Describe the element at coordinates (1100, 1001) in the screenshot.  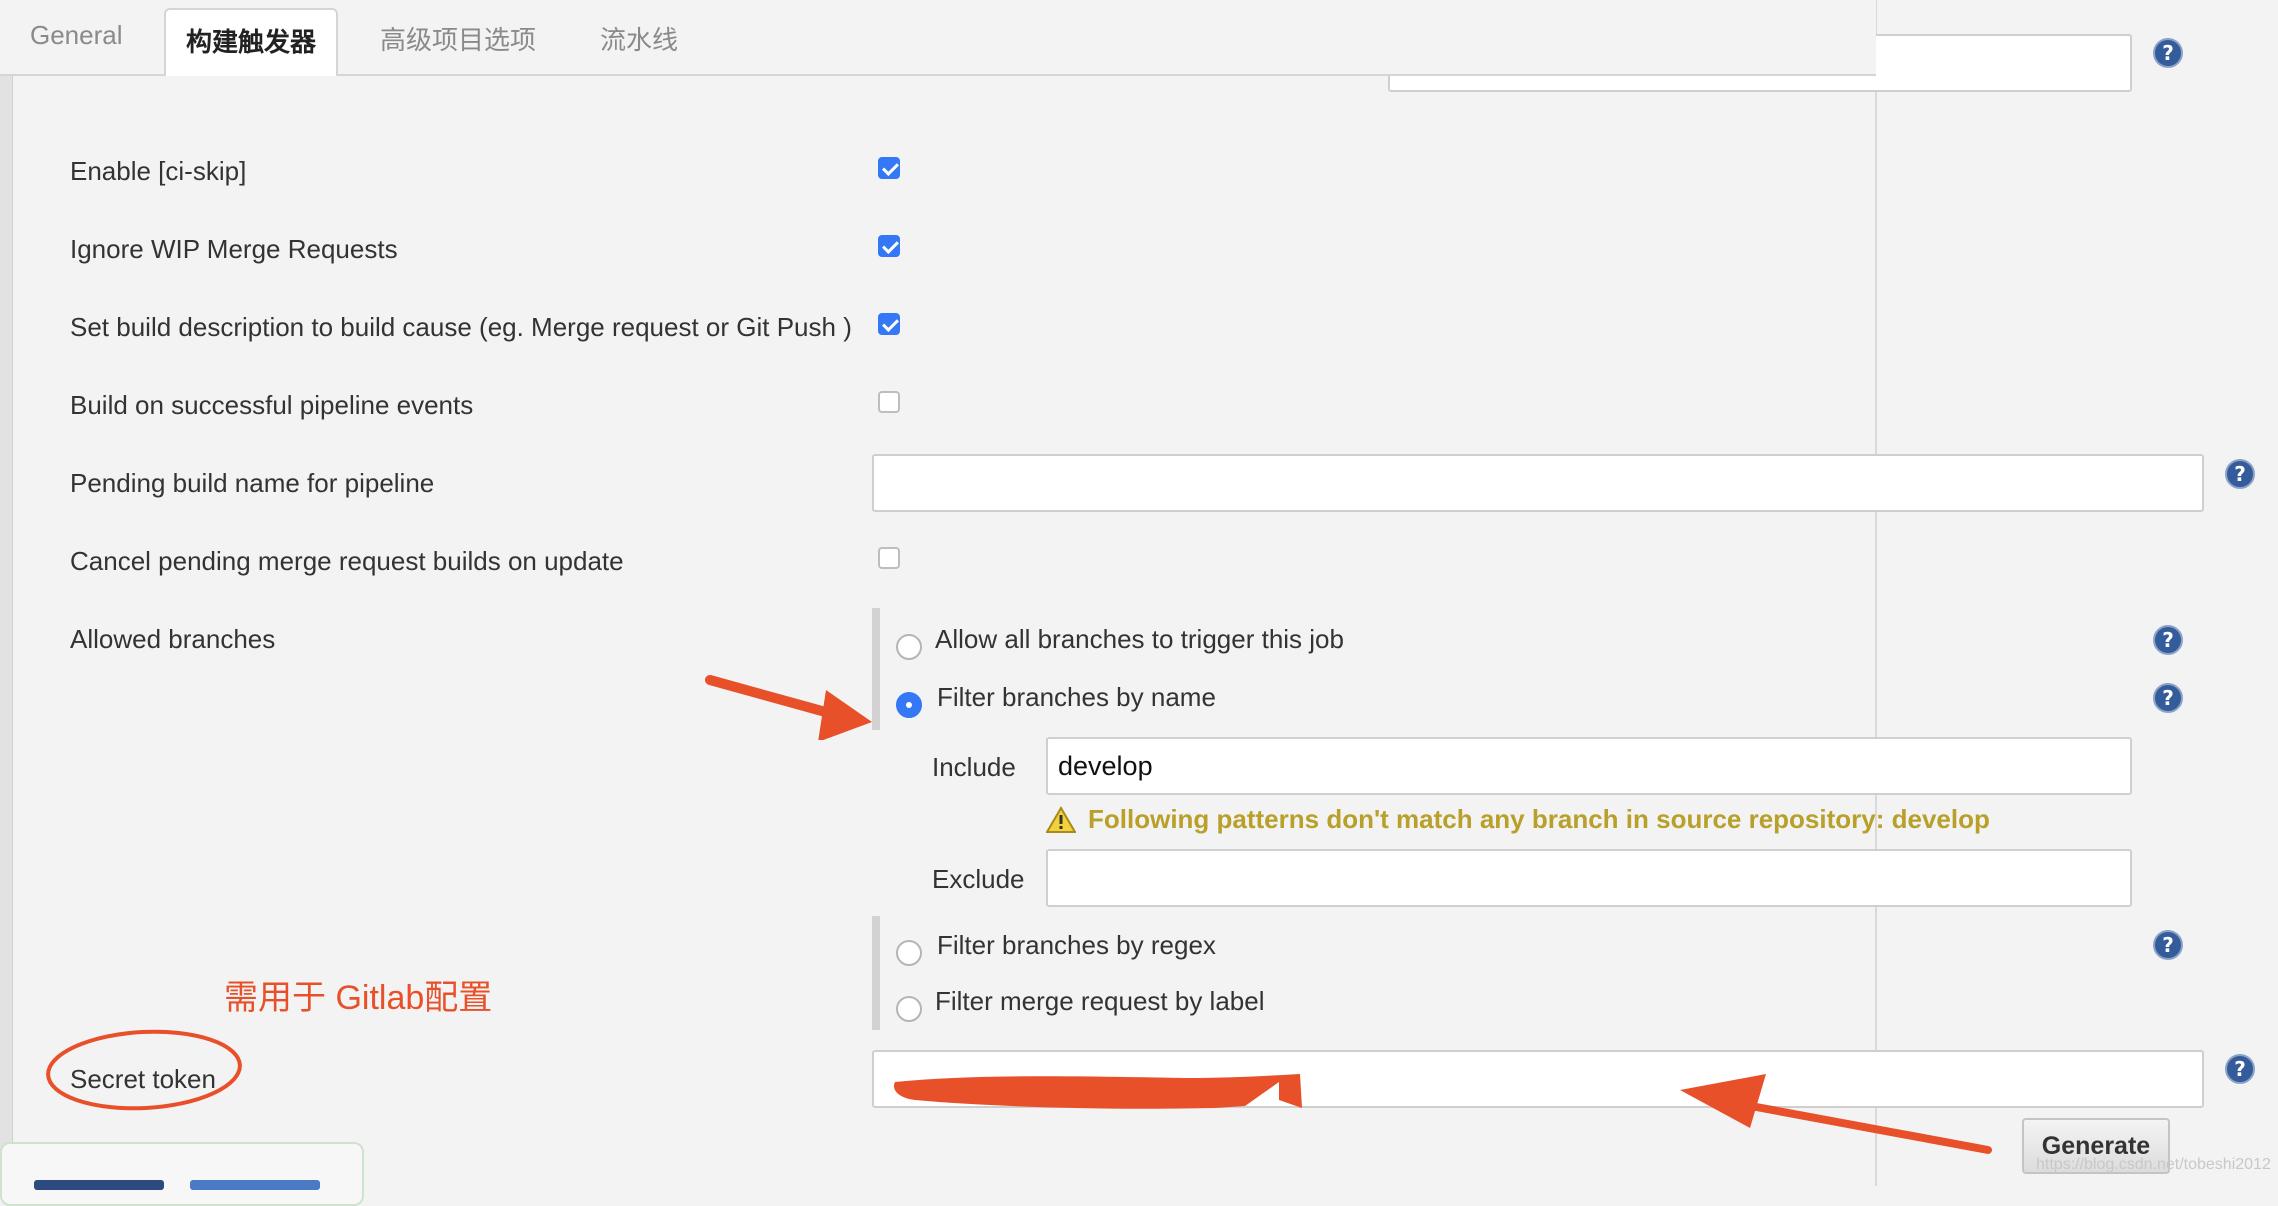
I see `filter-by-label-label: Filter merge request by label` at that location.